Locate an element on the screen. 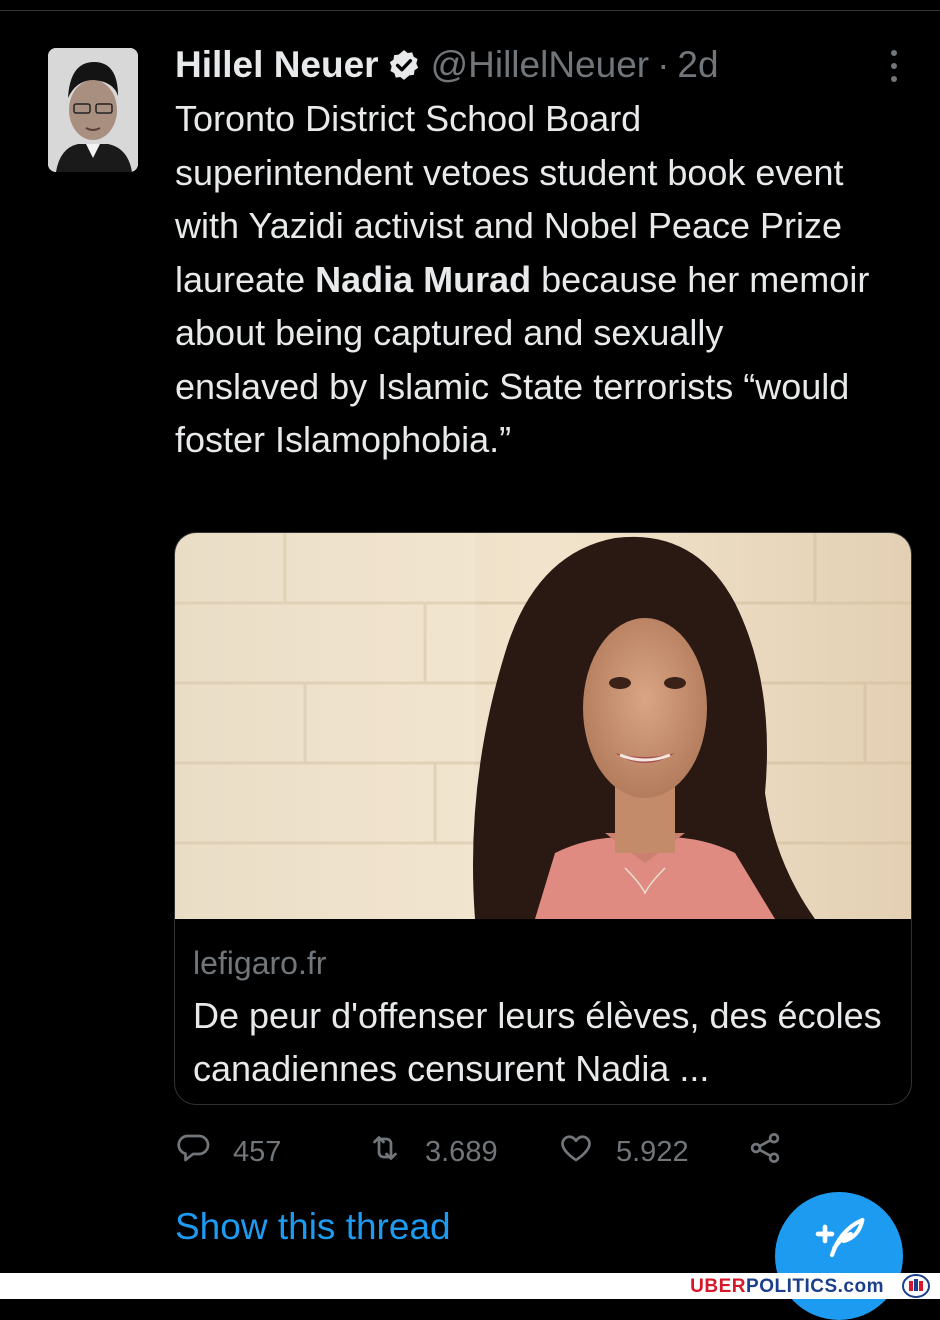  compose-tweet-button is located at coordinates (839, 1256).